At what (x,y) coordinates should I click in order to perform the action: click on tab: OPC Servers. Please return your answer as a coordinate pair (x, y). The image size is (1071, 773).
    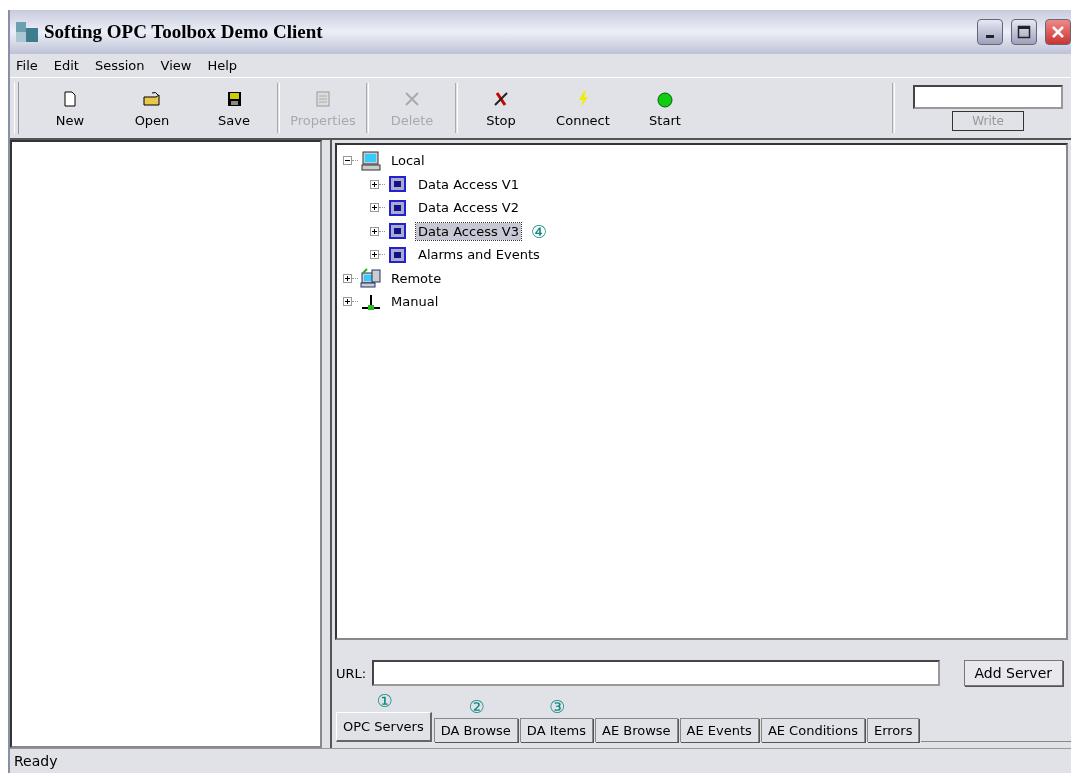
    Looking at the image, I should click on (384, 727).